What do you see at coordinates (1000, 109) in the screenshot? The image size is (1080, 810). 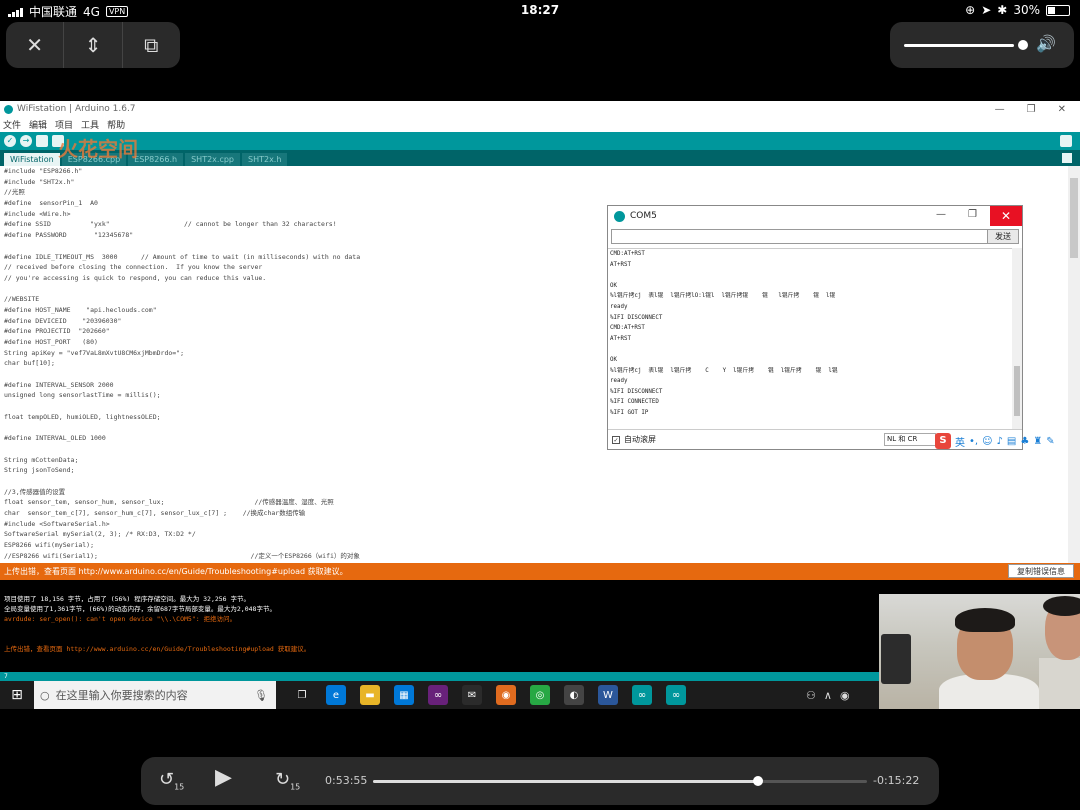 I see `minimize-button: —` at bounding box center [1000, 109].